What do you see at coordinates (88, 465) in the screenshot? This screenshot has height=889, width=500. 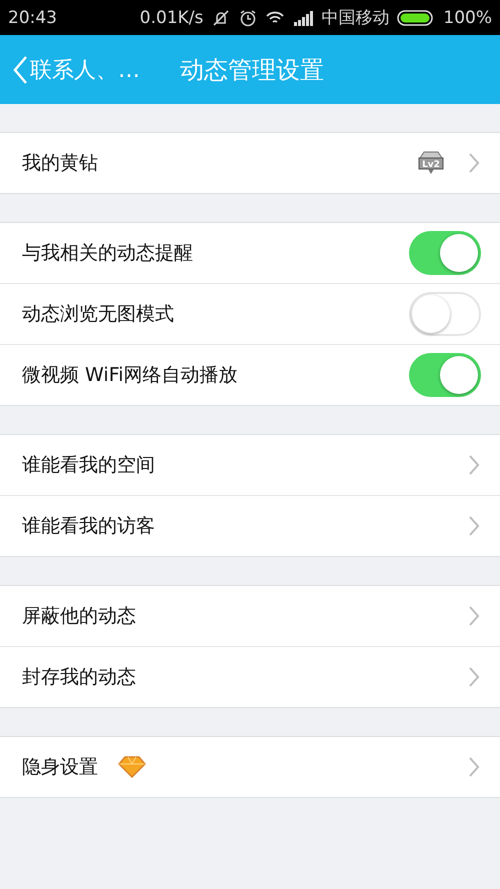 I see `setting-label: 谁能看我的空间` at bounding box center [88, 465].